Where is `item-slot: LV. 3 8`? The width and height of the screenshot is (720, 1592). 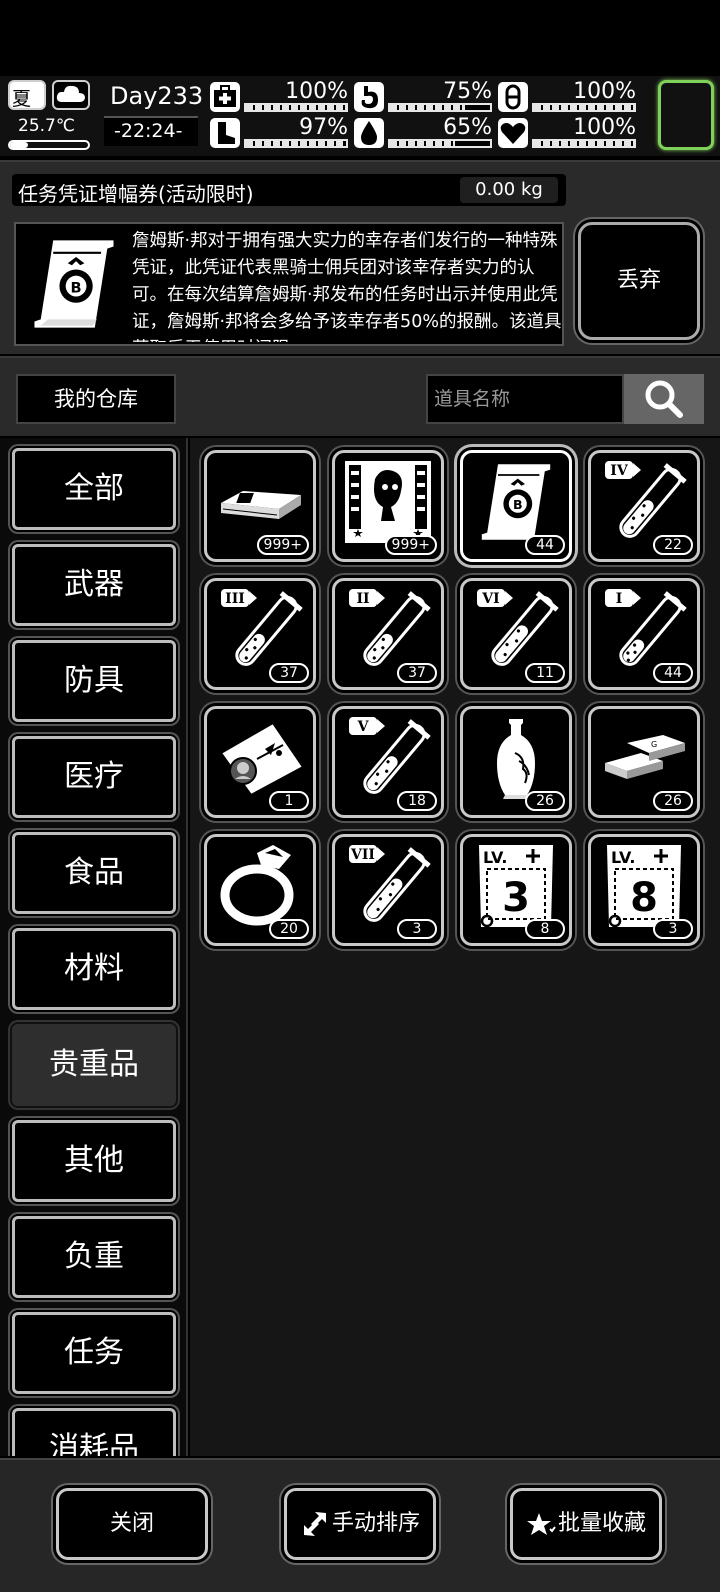
item-slot: LV. 3 8 is located at coordinates (516, 890).